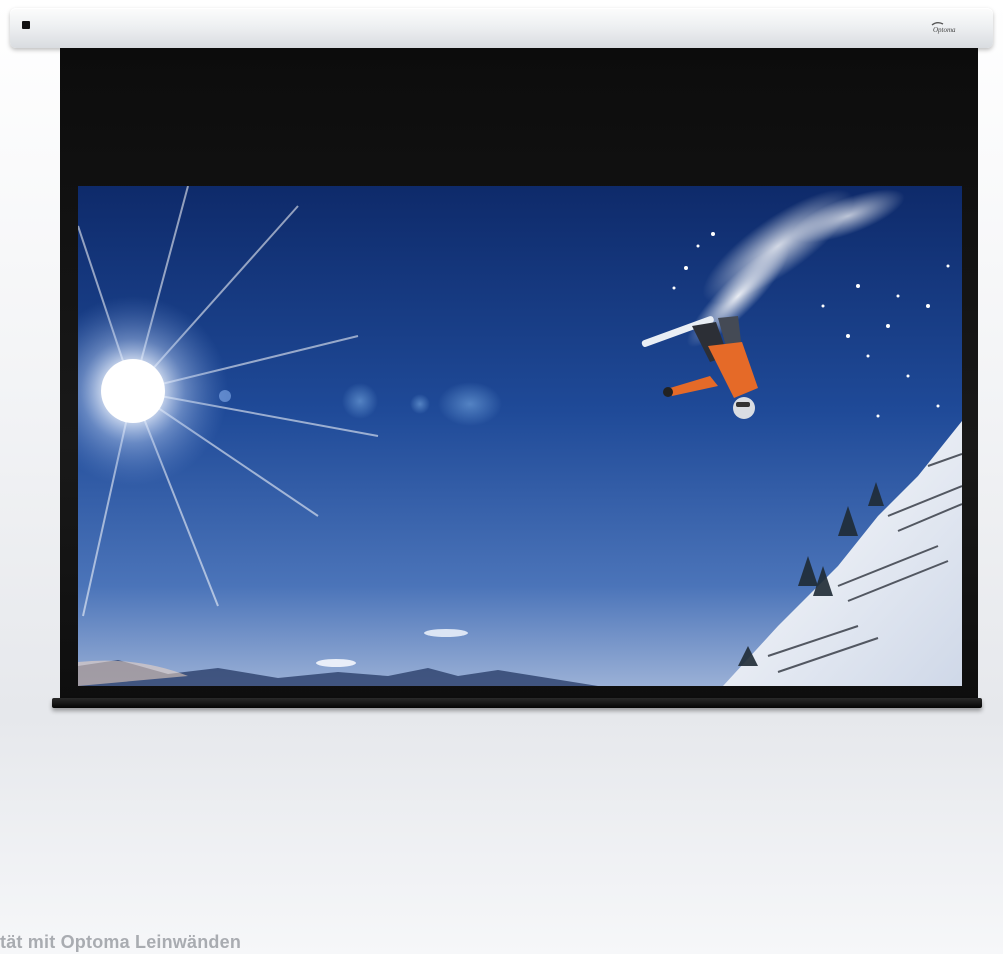 Image resolution: width=1003 pixels, height=954 pixels. What do you see at coordinates (121, 942) in the screenshot?
I see `caption-text: tät mit Optoma Leinwänden` at bounding box center [121, 942].